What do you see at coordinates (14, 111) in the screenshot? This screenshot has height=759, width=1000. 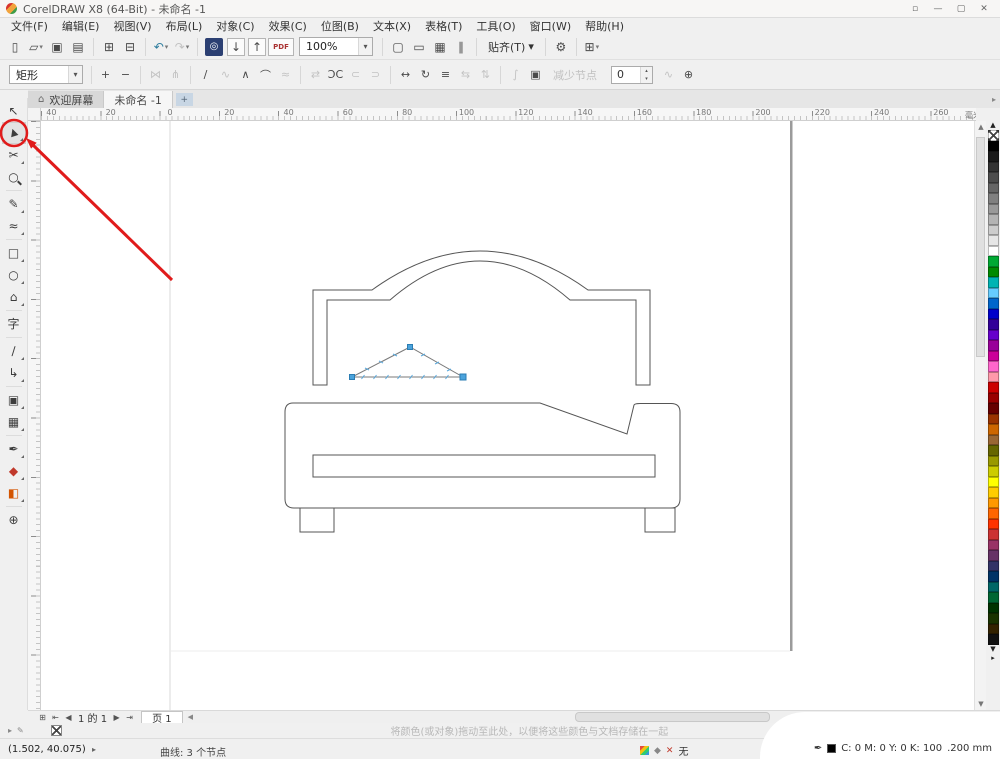 I see `pick-tool: ↖` at bounding box center [14, 111].